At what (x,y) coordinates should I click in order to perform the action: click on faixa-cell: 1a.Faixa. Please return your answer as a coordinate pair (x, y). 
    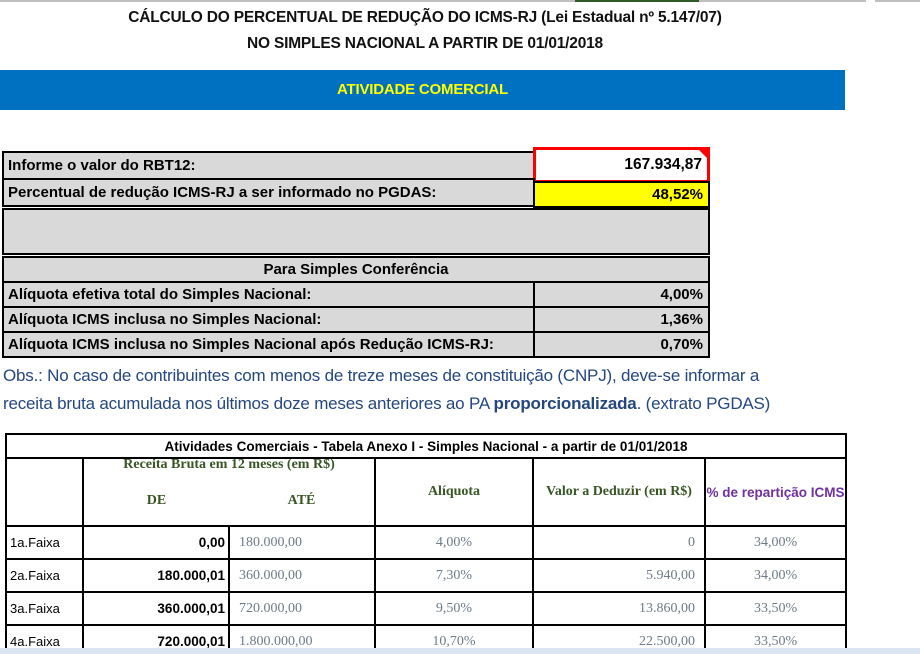
    Looking at the image, I should click on (44, 542).